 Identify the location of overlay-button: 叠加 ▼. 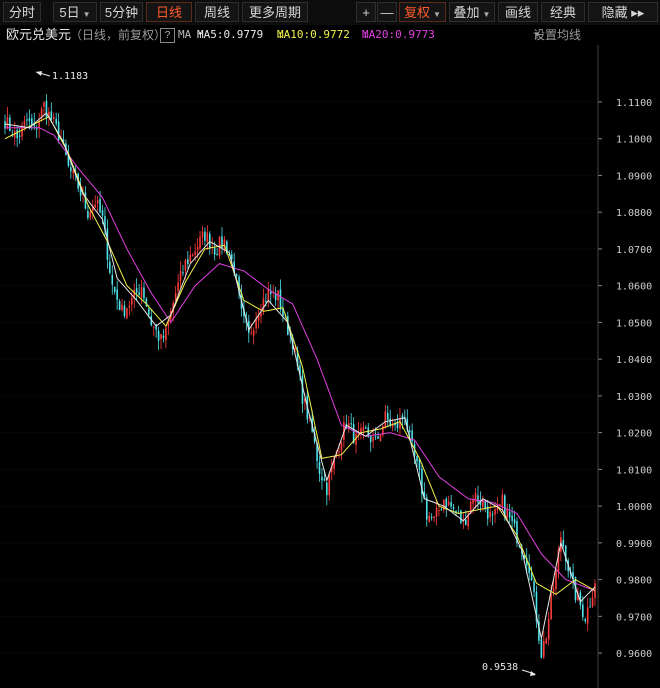
(472, 12).